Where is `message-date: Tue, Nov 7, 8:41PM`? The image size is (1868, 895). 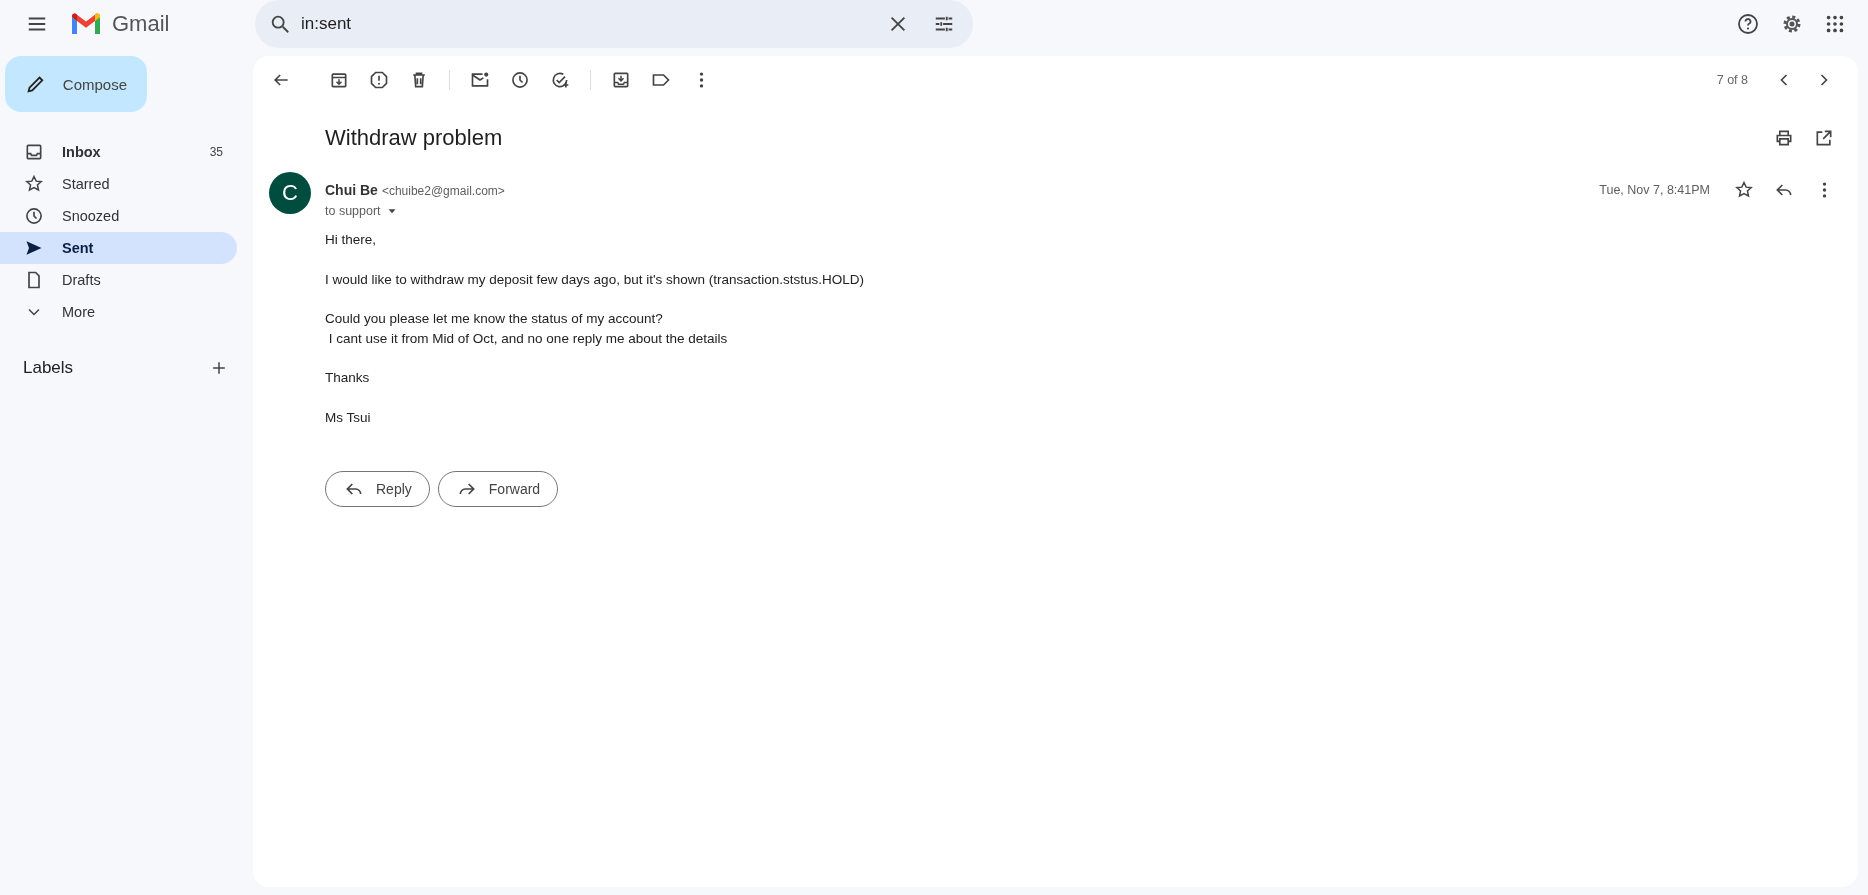
message-date: Tue, Nov 7, 8:41PM is located at coordinates (1654, 190).